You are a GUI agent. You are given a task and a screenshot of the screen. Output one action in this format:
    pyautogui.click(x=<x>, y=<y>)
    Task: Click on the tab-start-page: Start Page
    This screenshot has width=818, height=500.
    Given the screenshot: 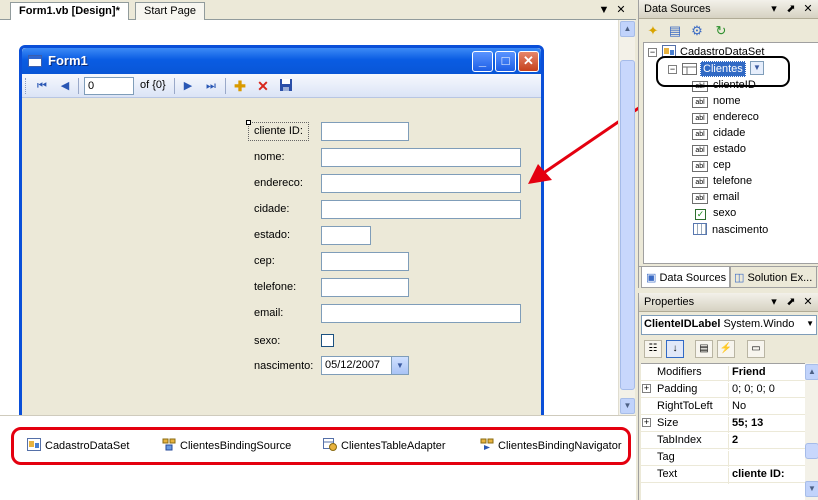 What is the action you would take?
    pyautogui.click(x=170, y=11)
    